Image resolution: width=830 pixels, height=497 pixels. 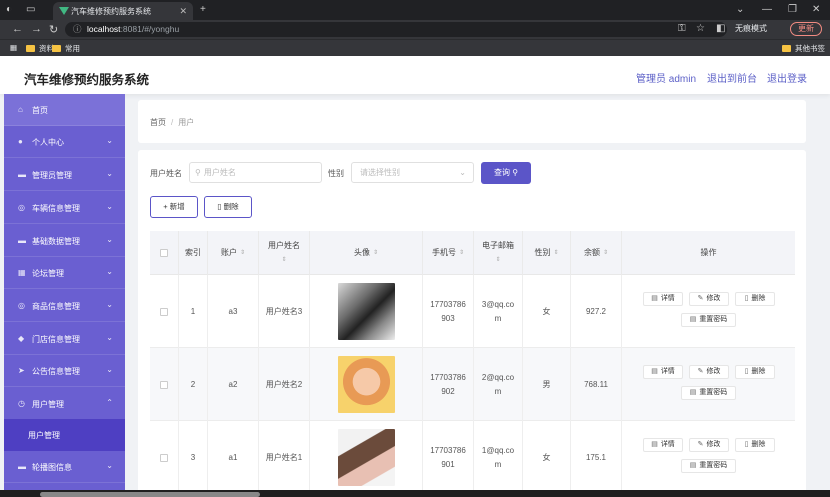 What do you see at coordinates (64, 175) in the screenshot?
I see `sidebar-item-admins: ▬ 管理员管理 ⌄` at bounding box center [64, 175].